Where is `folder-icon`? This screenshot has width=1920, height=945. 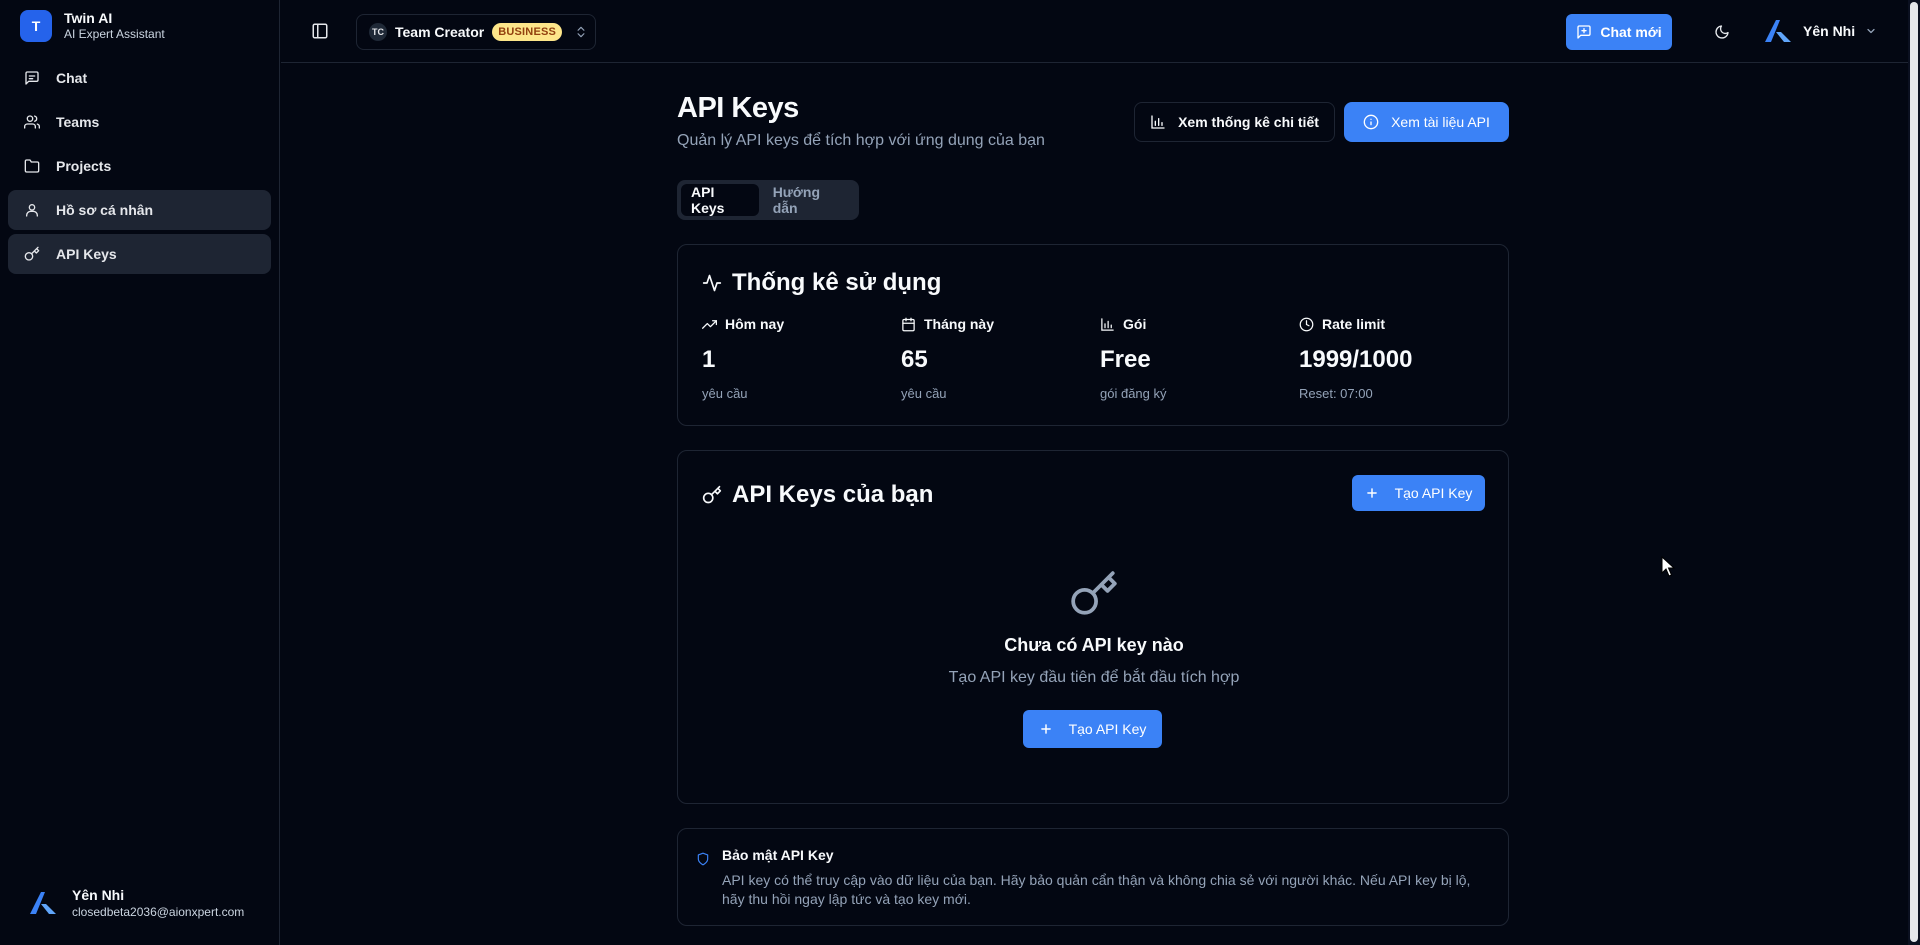
folder-icon is located at coordinates (32, 166).